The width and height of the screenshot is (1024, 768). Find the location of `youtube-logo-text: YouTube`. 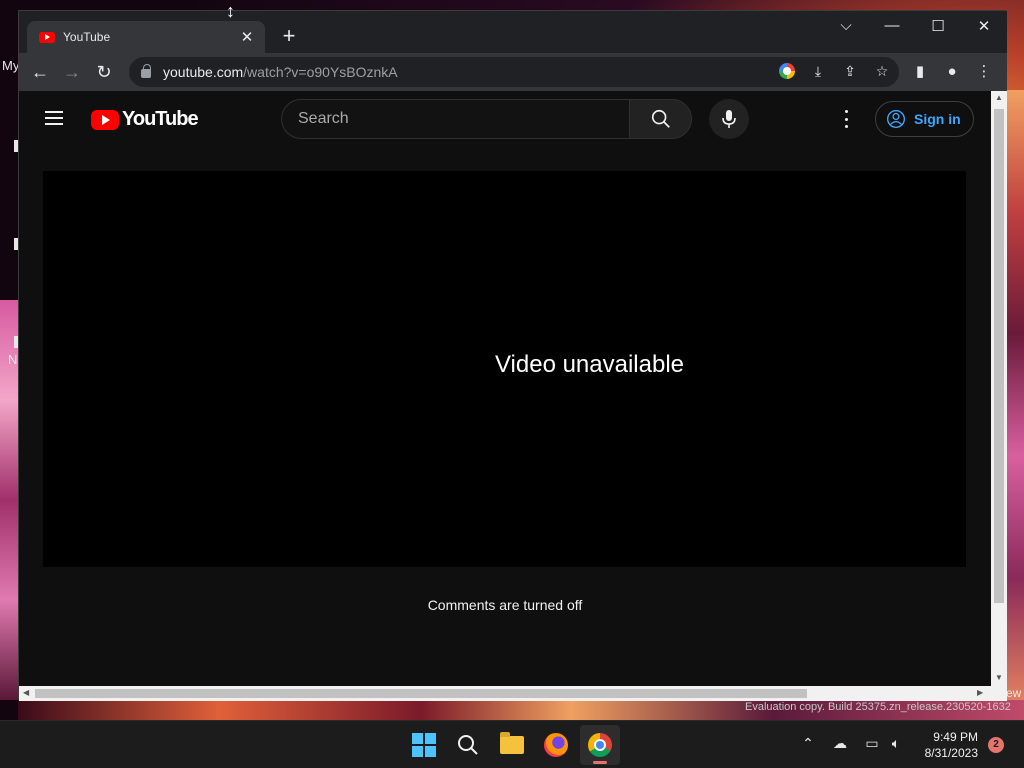

youtube-logo-text: YouTube is located at coordinates (160, 119).